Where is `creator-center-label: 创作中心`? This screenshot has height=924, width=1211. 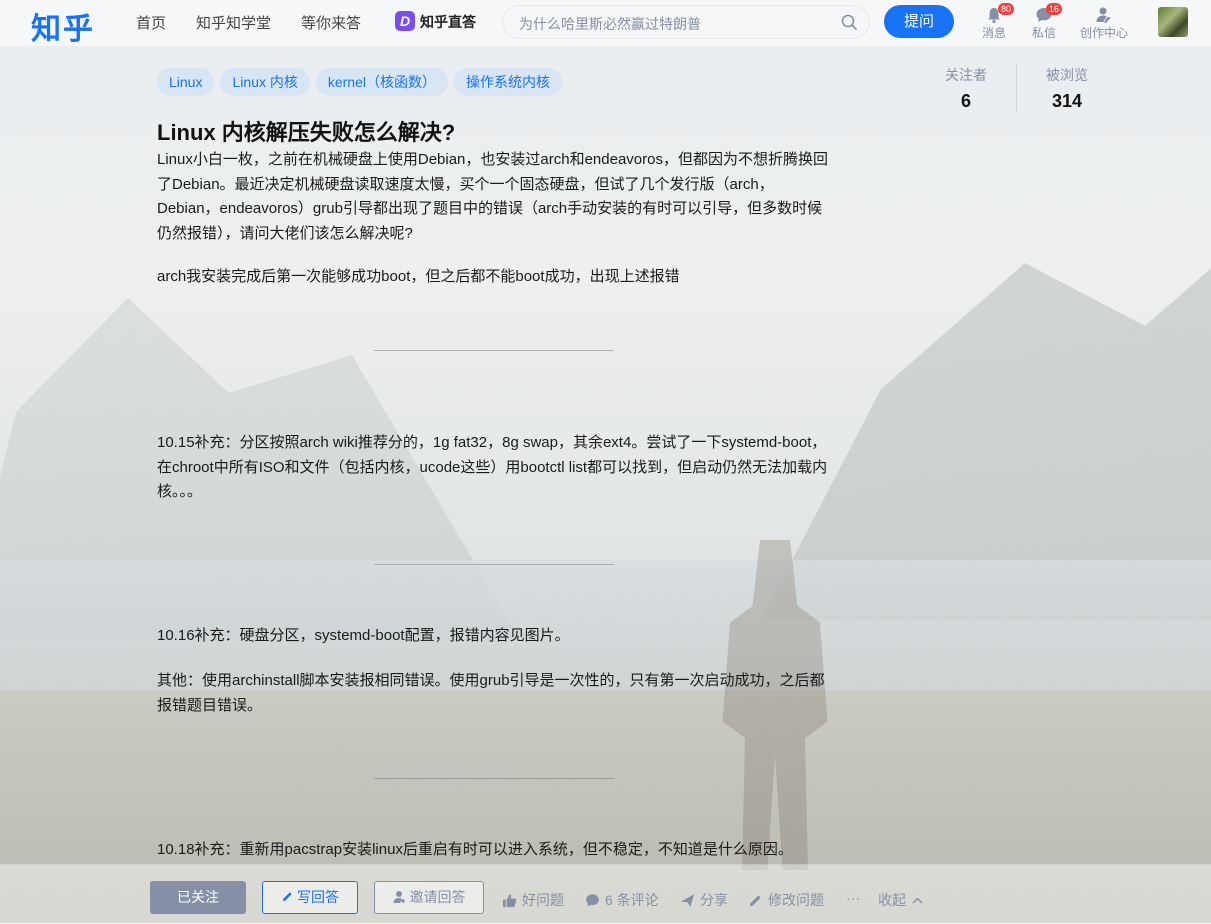
creator-center-label: 创作中心 is located at coordinates (1104, 33).